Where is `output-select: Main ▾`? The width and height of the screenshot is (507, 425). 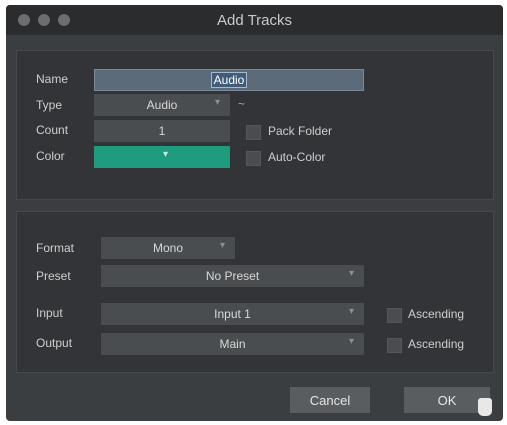
output-select: Main ▾ is located at coordinates (232, 344).